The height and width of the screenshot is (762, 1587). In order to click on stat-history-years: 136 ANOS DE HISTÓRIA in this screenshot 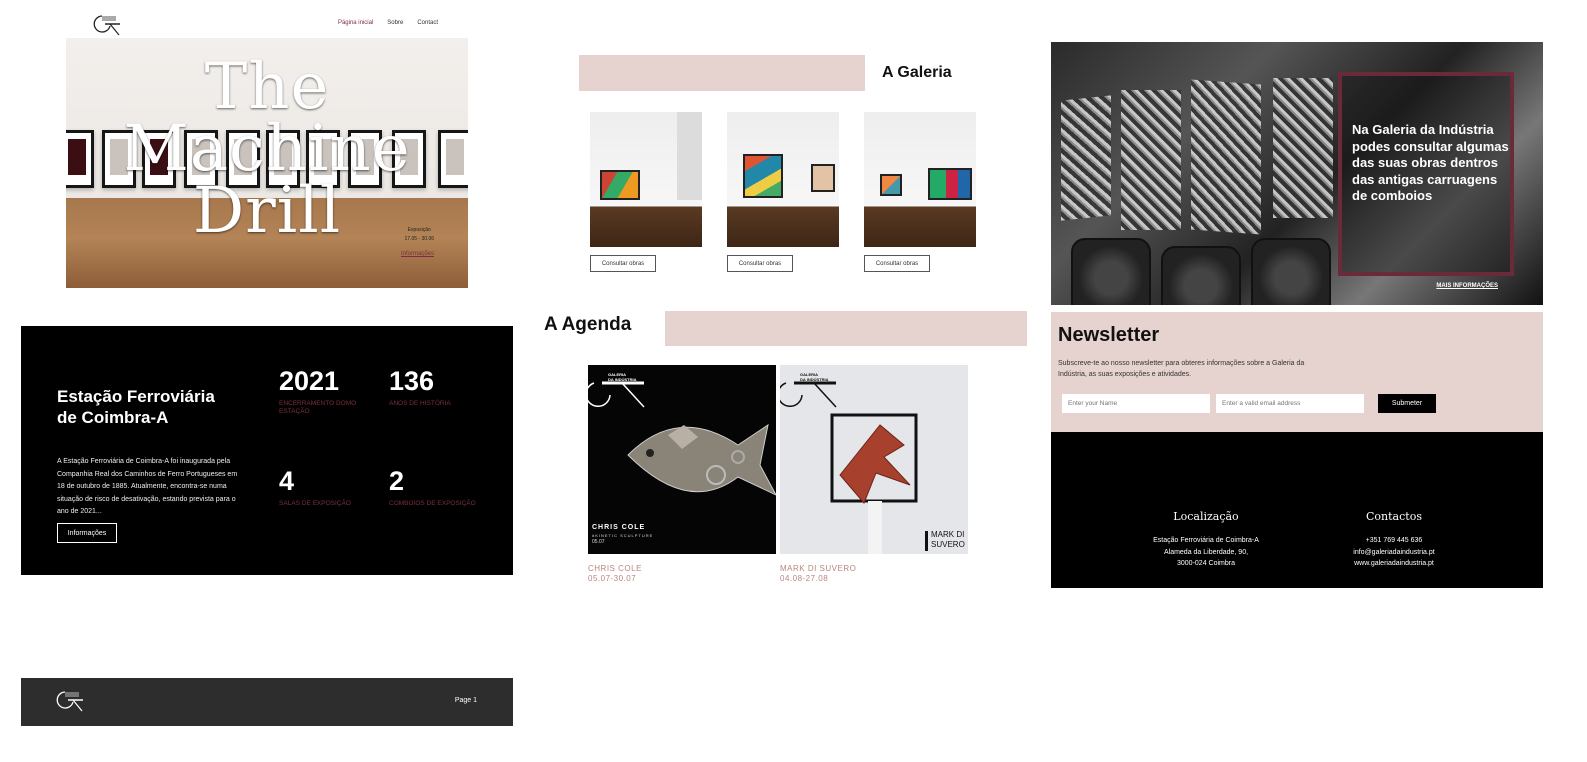, I will do `click(434, 387)`.